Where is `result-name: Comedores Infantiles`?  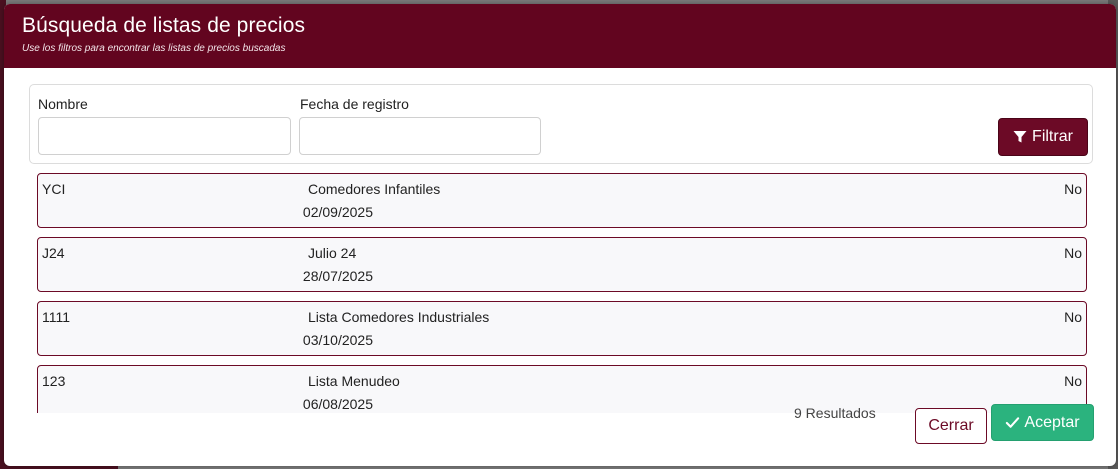
result-name: Comedores Infantiles is located at coordinates (374, 189).